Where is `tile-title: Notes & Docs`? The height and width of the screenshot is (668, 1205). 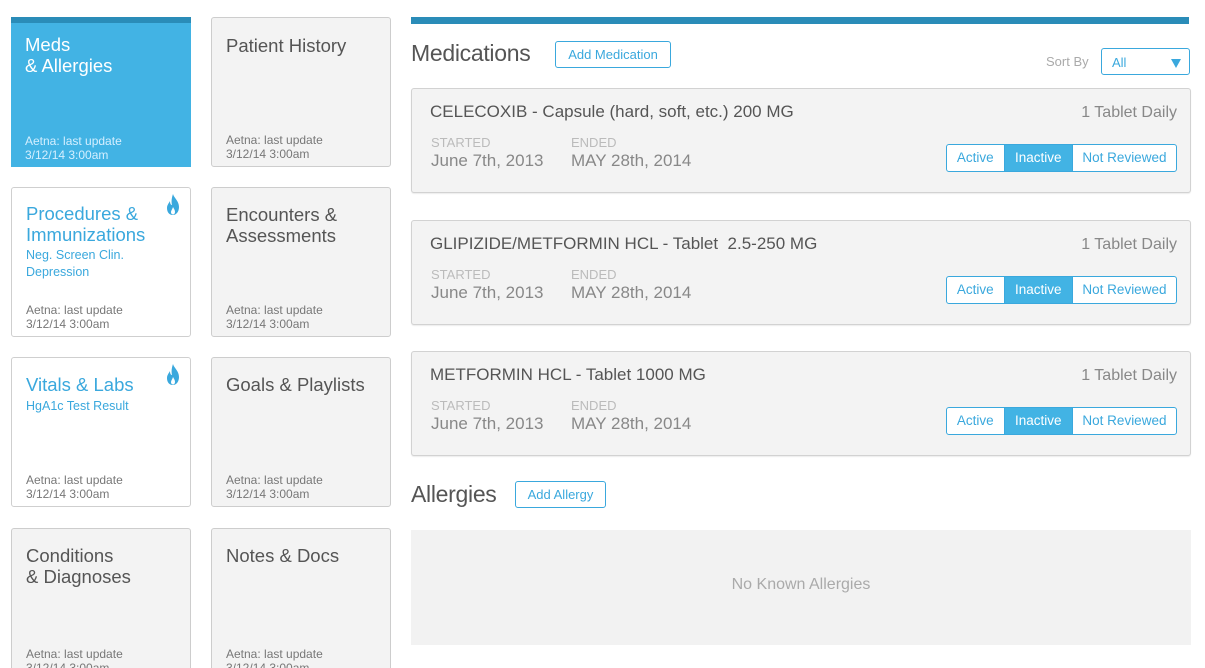
tile-title: Notes & Docs is located at coordinates (283, 555).